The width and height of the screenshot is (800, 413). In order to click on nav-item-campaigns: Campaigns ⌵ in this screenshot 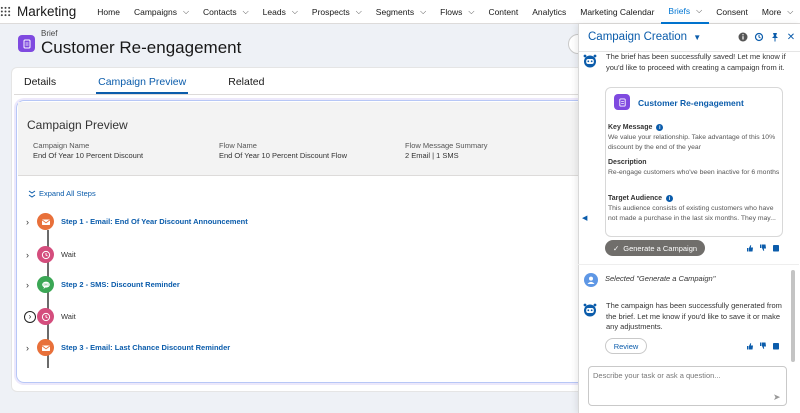, I will do `click(161, 12)`.